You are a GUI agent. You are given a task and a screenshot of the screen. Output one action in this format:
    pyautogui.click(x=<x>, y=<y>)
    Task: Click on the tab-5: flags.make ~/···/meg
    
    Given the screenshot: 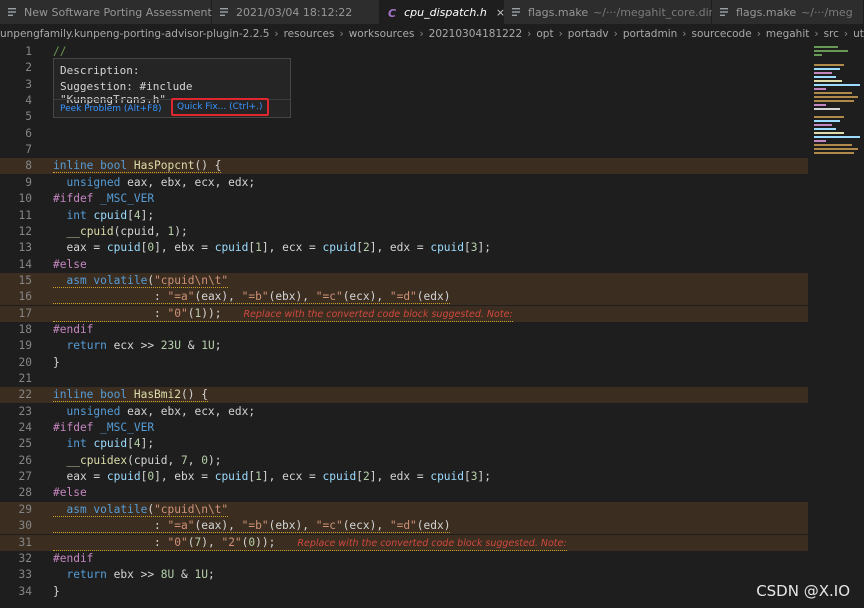 What is the action you would take?
    pyautogui.click(x=788, y=12)
    